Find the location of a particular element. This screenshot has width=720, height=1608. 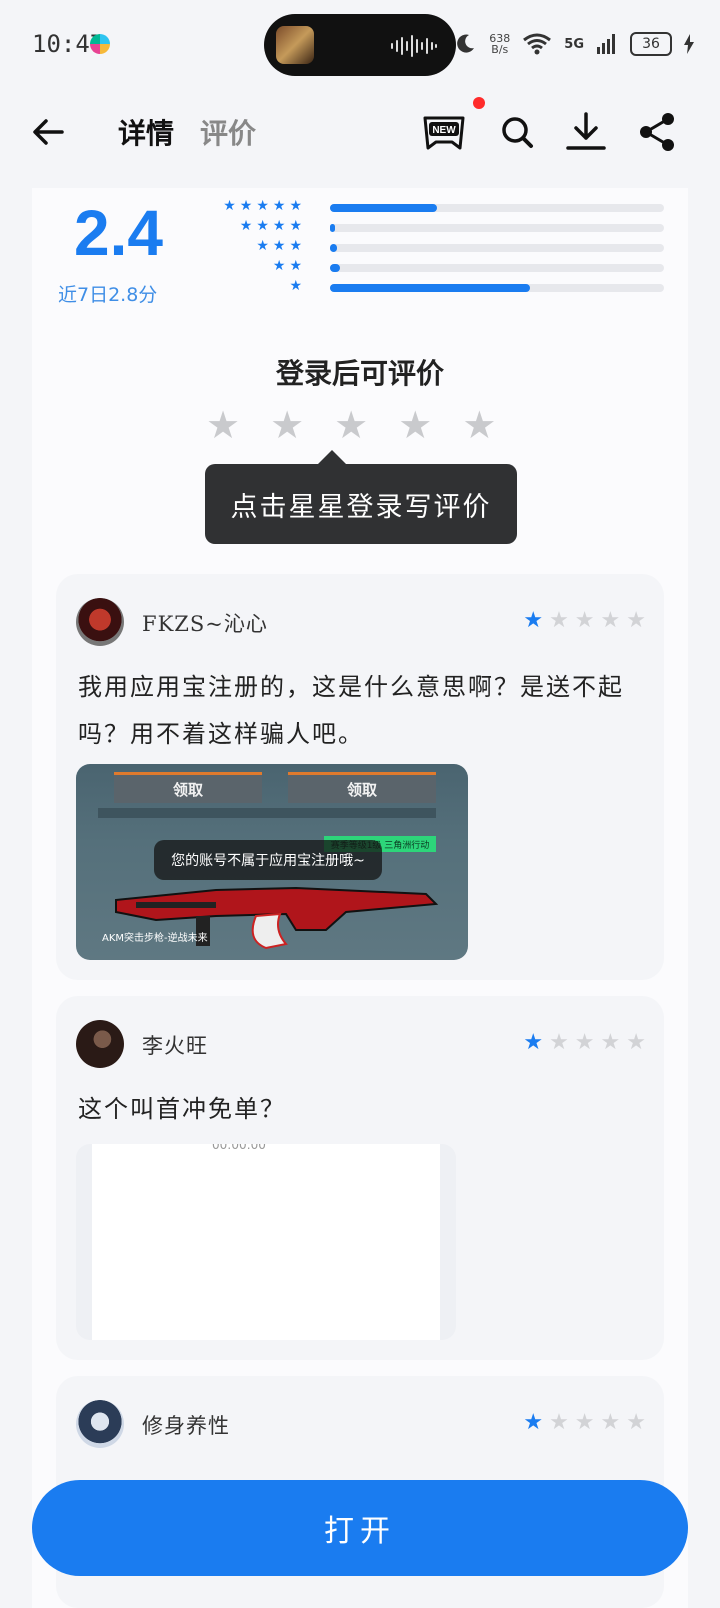

status-bar: 10:47 638 B/s 5G 36 is located at coordinates (360, 45).